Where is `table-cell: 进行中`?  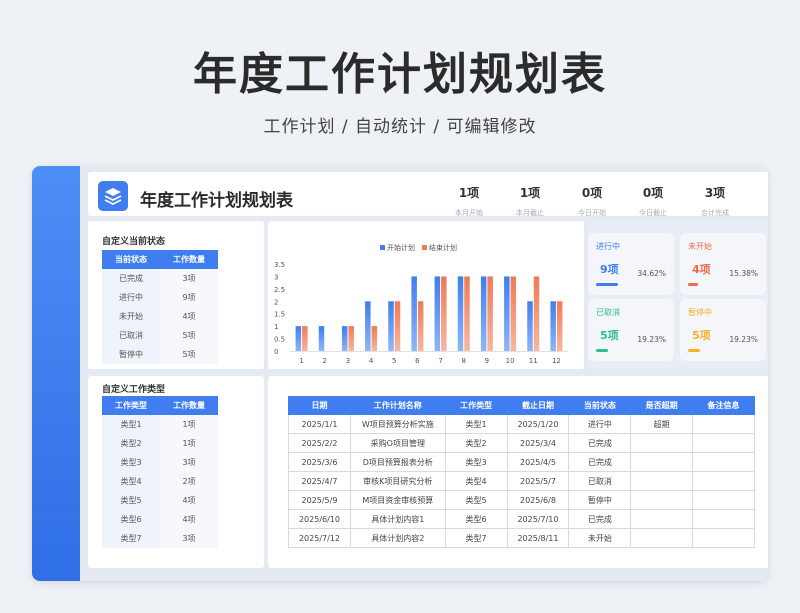 table-cell: 进行中 is located at coordinates (600, 424).